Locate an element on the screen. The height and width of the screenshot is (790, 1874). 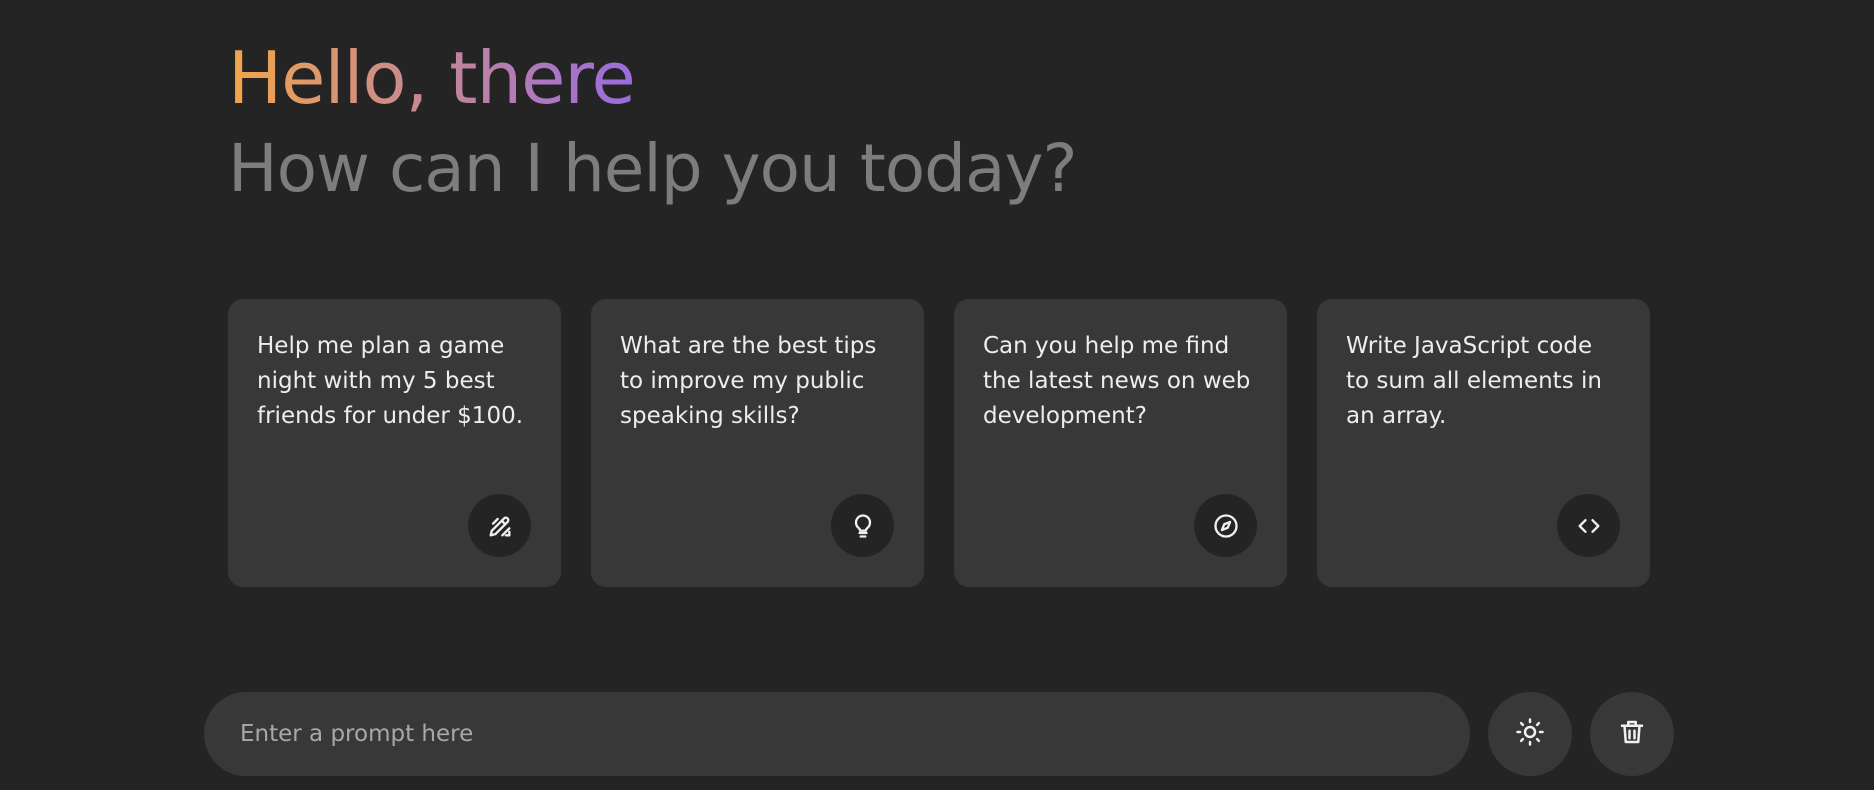
draw-icon is located at coordinates (499, 525).